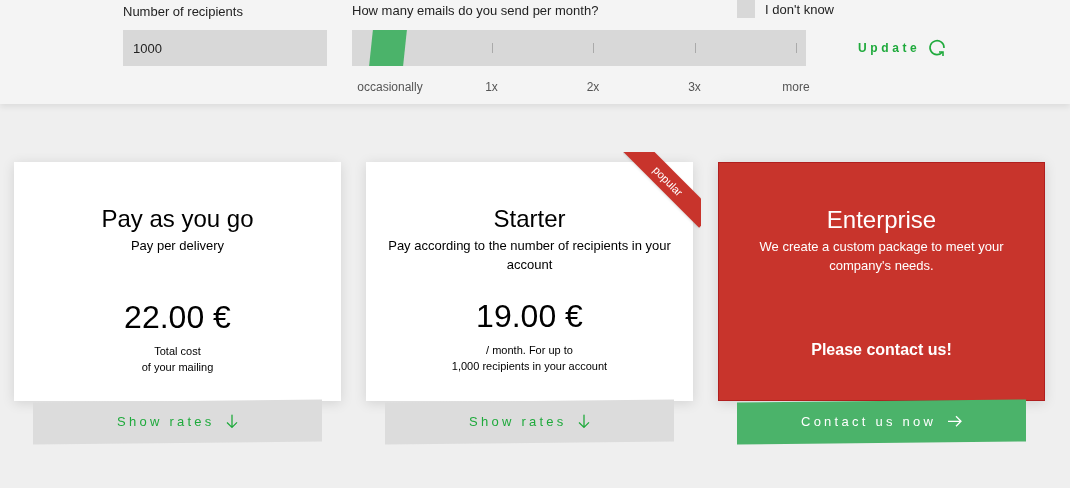  Describe the element at coordinates (177, 219) in the screenshot. I see `plan-title: Pay as you go` at that location.